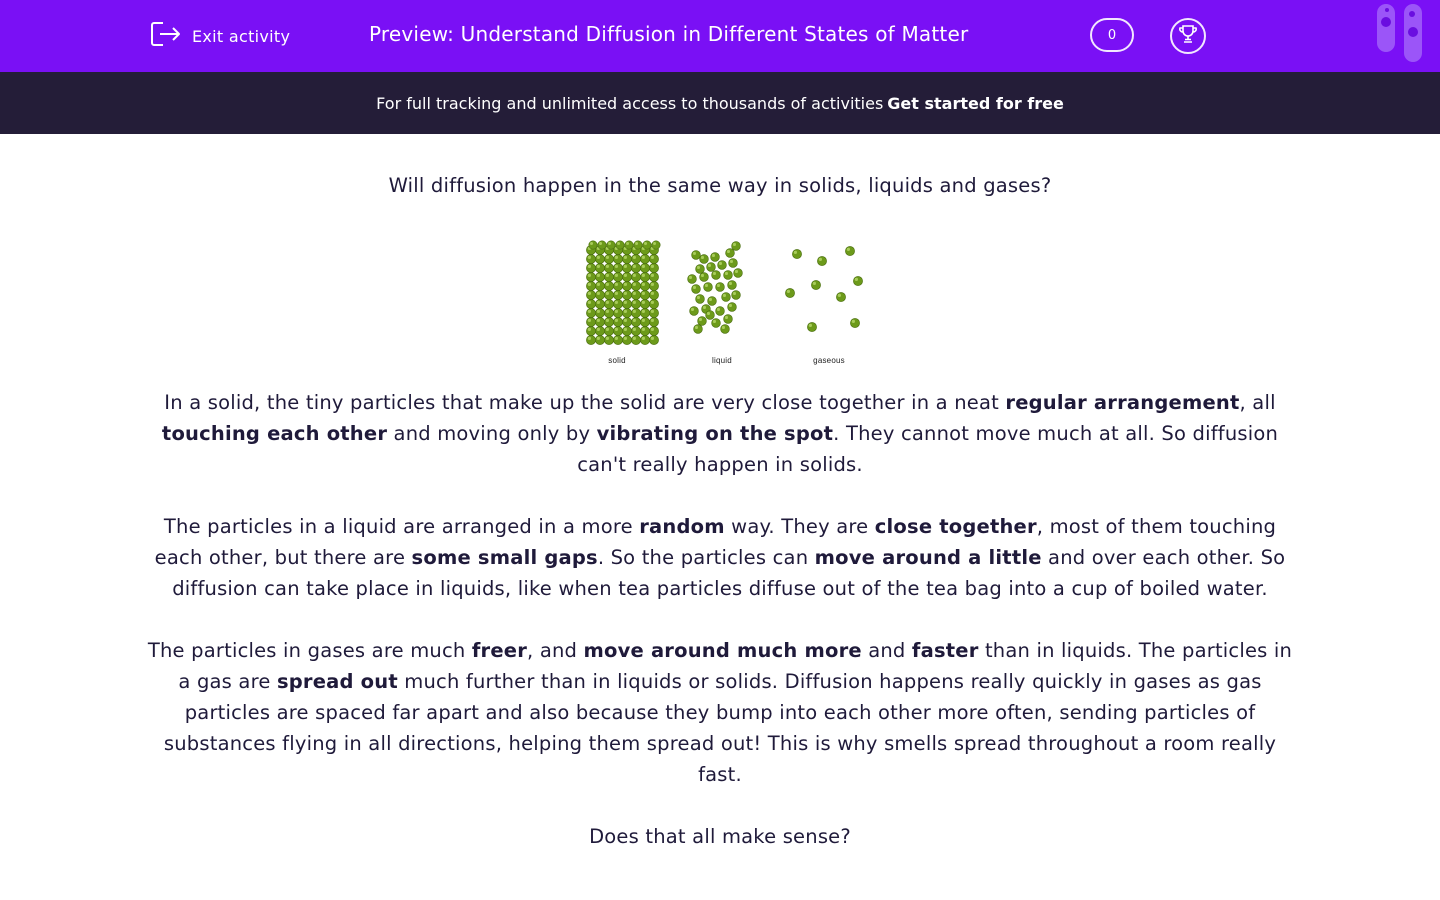 The image size is (1440, 900). Describe the element at coordinates (824, 289) in the screenshot. I see `gas-particles` at that location.